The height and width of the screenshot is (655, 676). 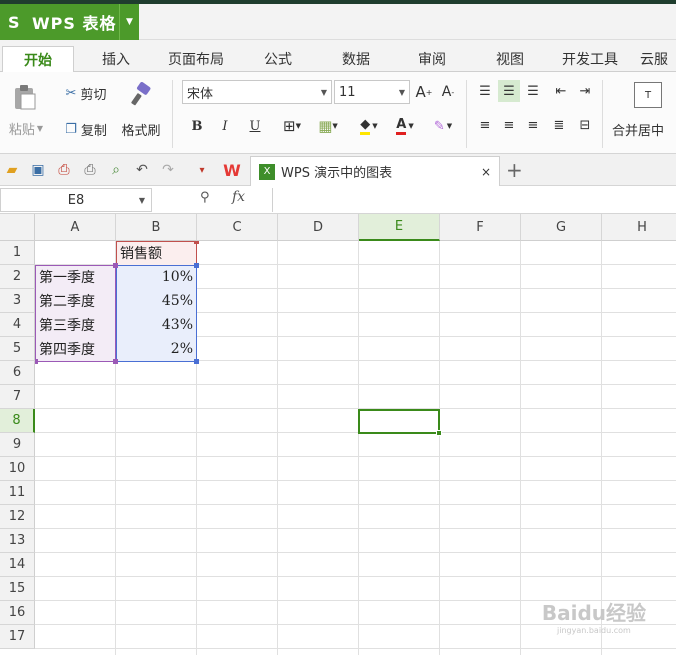 I want to click on align-bottom-icon: ☰, so click(x=533, y=91).